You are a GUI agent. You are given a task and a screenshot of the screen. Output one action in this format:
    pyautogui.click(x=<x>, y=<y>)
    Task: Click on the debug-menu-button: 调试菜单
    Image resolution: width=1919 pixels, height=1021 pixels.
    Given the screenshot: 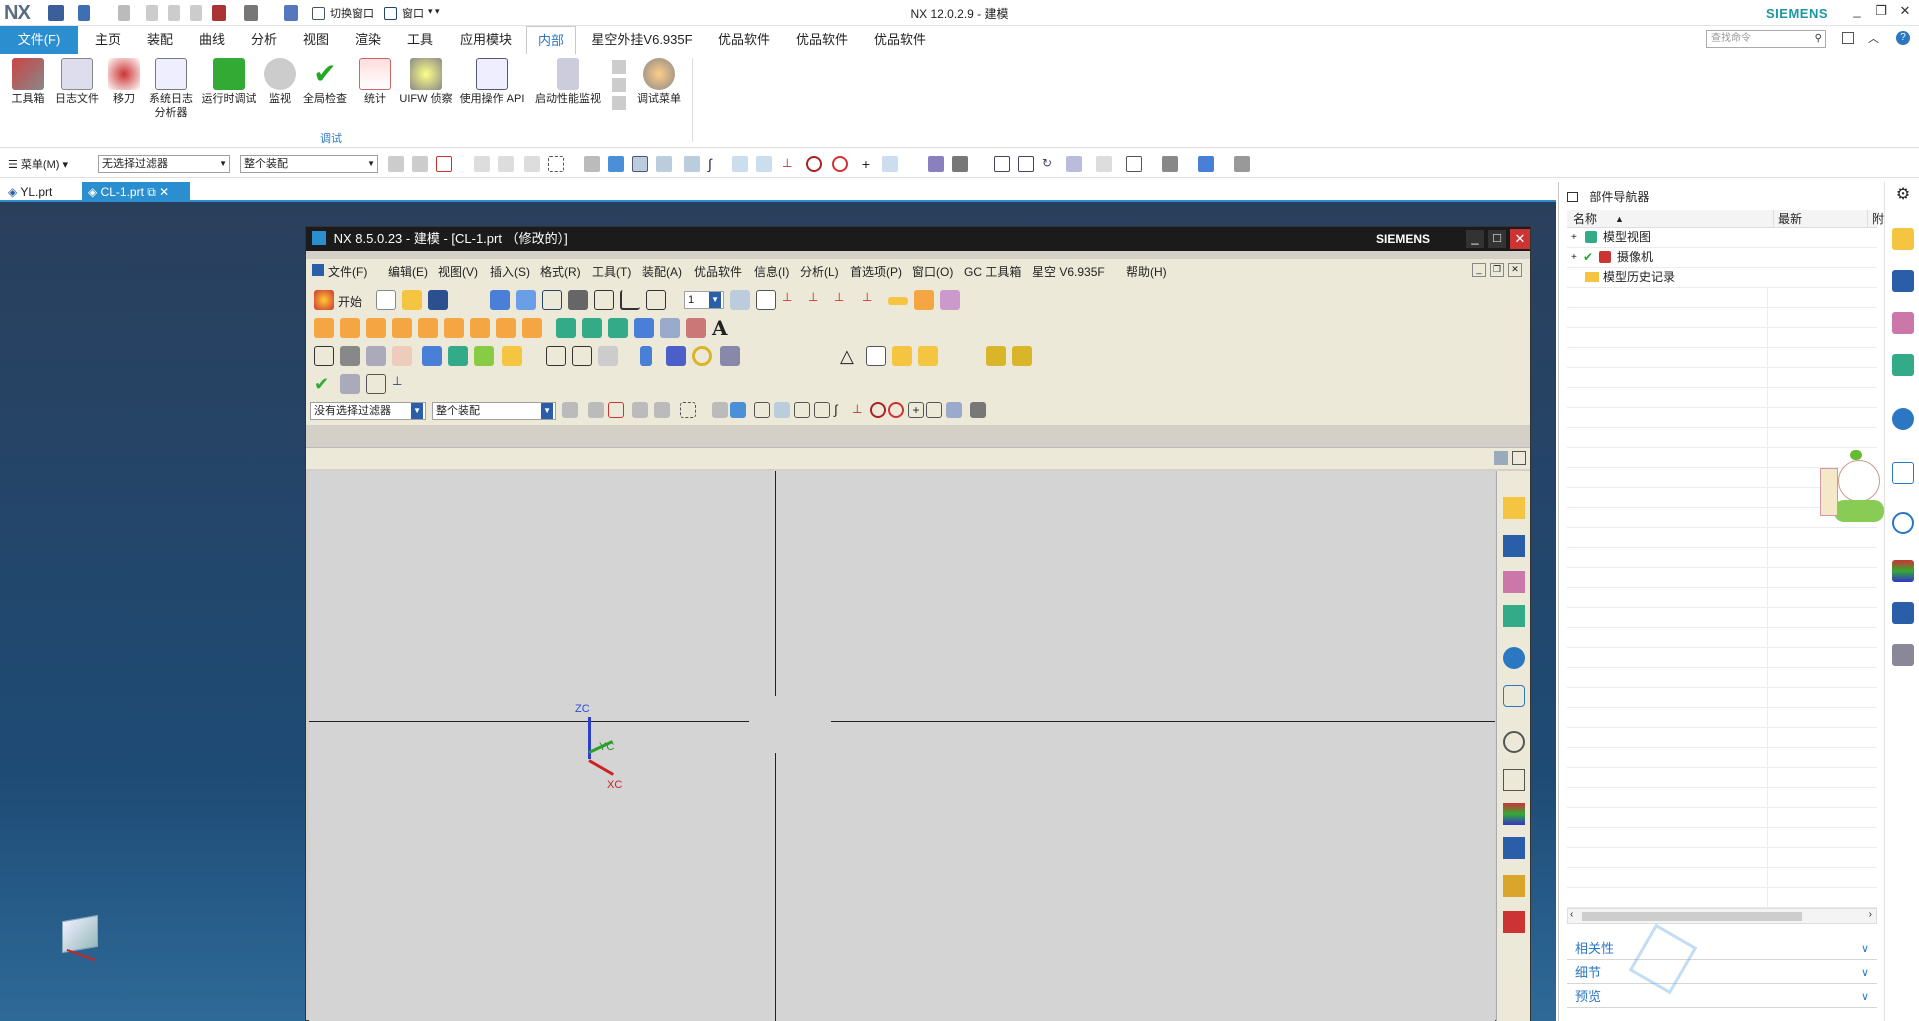 What is the action you would take?
    pyautogui.click(x=659, y=82)
    